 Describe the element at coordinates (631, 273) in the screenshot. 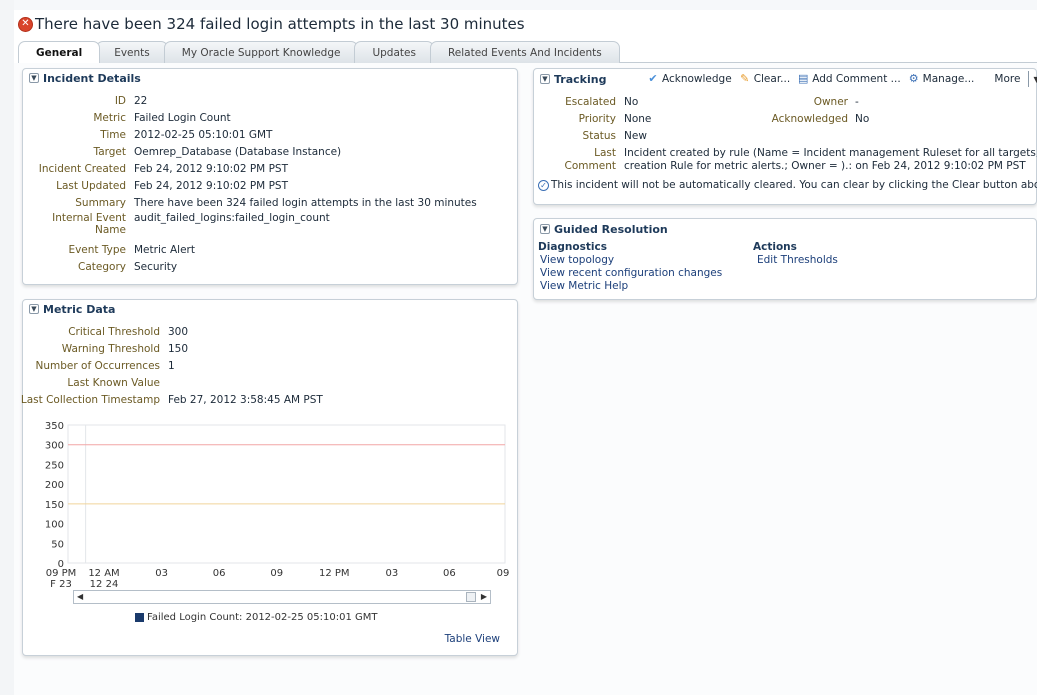

I see `view-config-changes-link: View recent configuration changes` at that location.